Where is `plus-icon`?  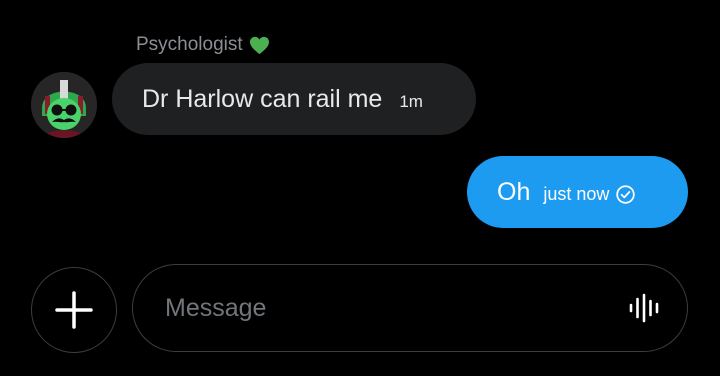
plus-icon is located at coordinates (74, 310).